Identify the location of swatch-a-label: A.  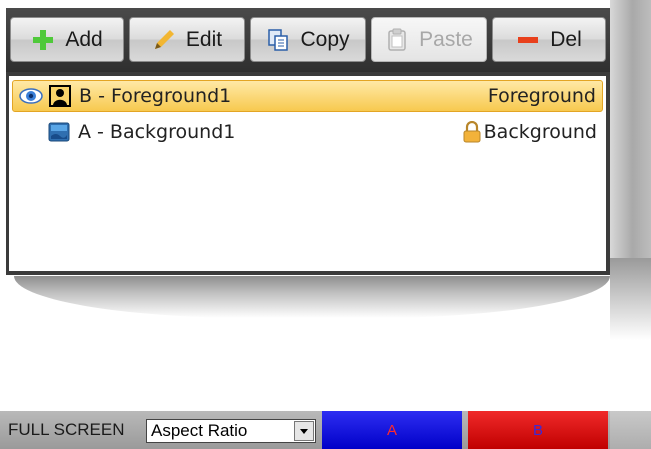
(391, 430).